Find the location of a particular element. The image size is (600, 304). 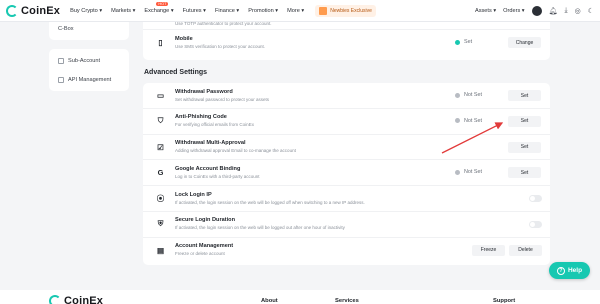

hot-badge: HOT is located at coordinates (162, 3).